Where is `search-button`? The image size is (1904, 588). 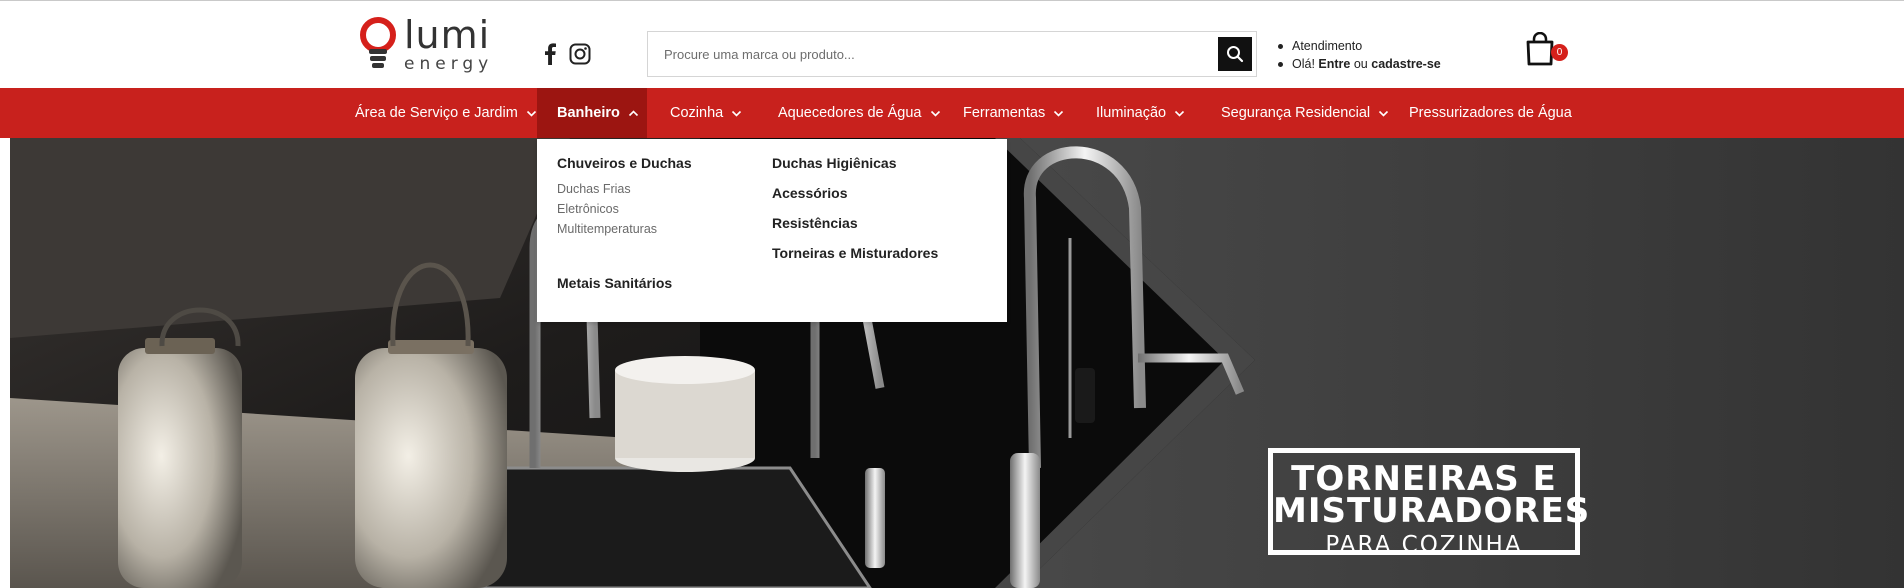 search-button is located at coordinates (1235, 54).